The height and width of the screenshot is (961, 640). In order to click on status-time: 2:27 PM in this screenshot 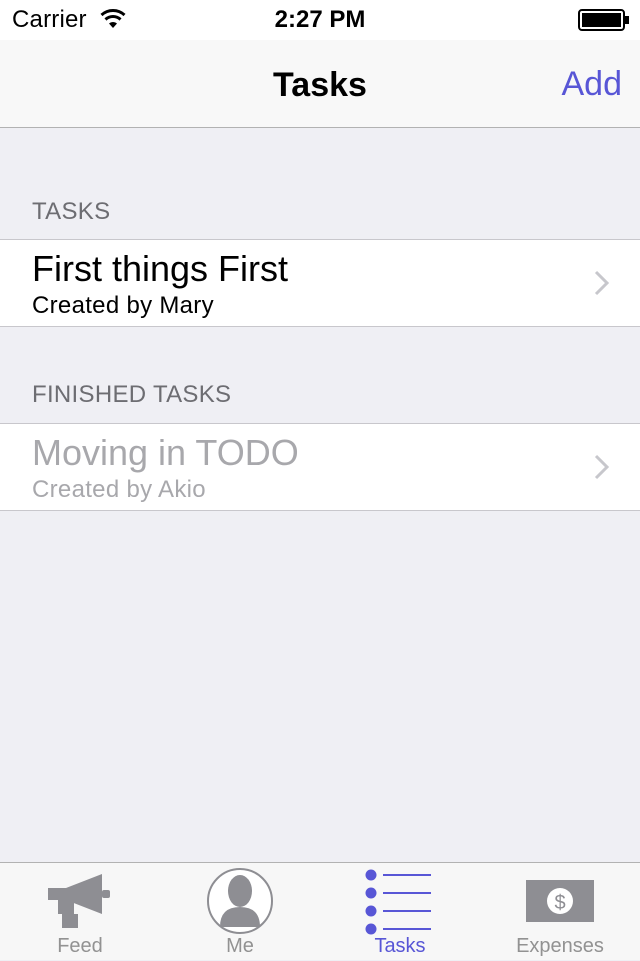, I will do `click(320, 19)`.